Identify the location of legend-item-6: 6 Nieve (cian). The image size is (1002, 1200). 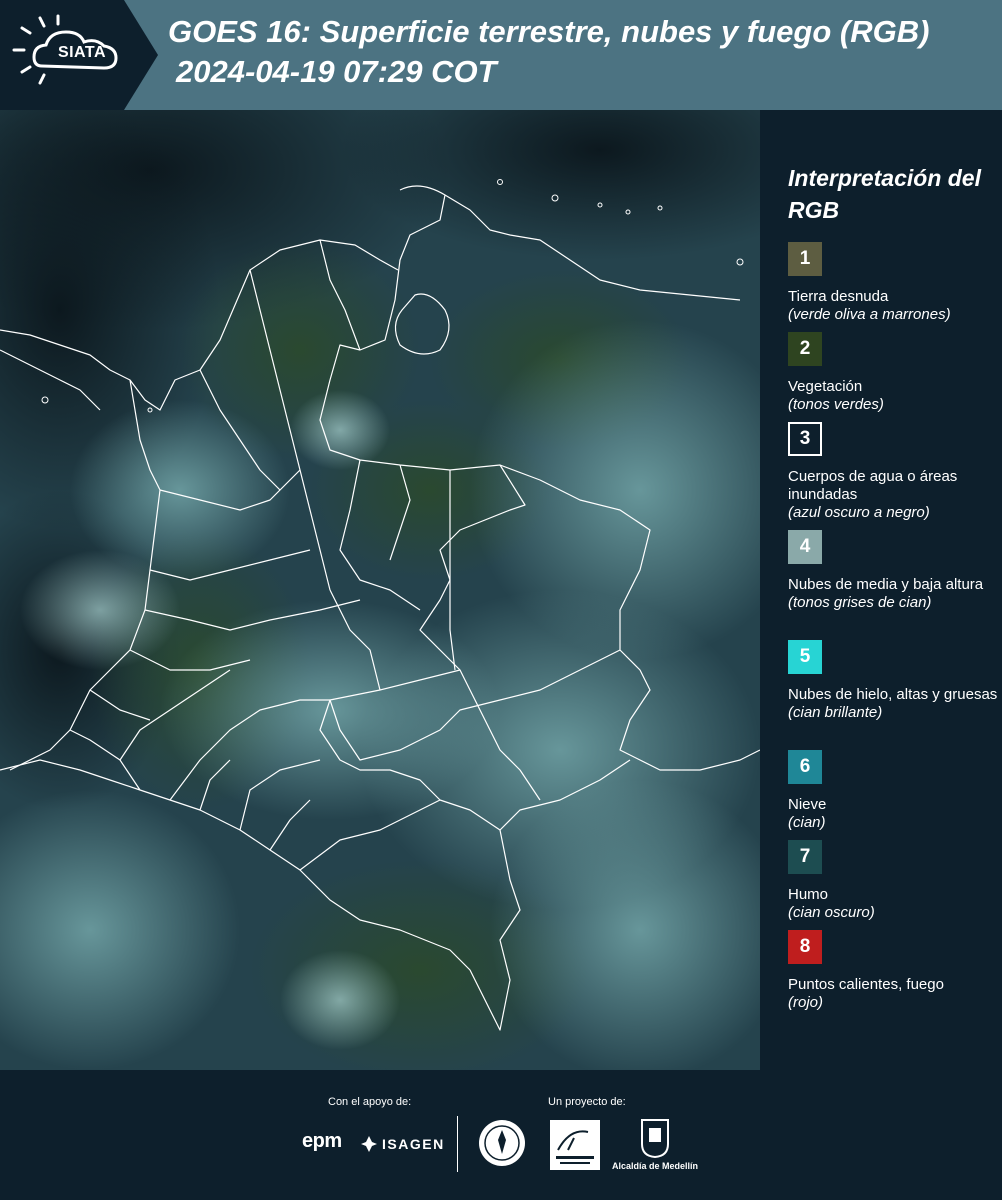
(893, 791).